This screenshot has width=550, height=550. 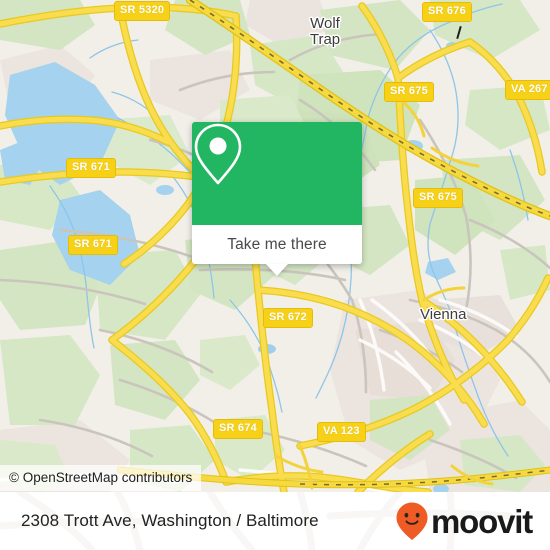 I want to click on place-label-vienna: Vienna, so click(x=455, y=315).